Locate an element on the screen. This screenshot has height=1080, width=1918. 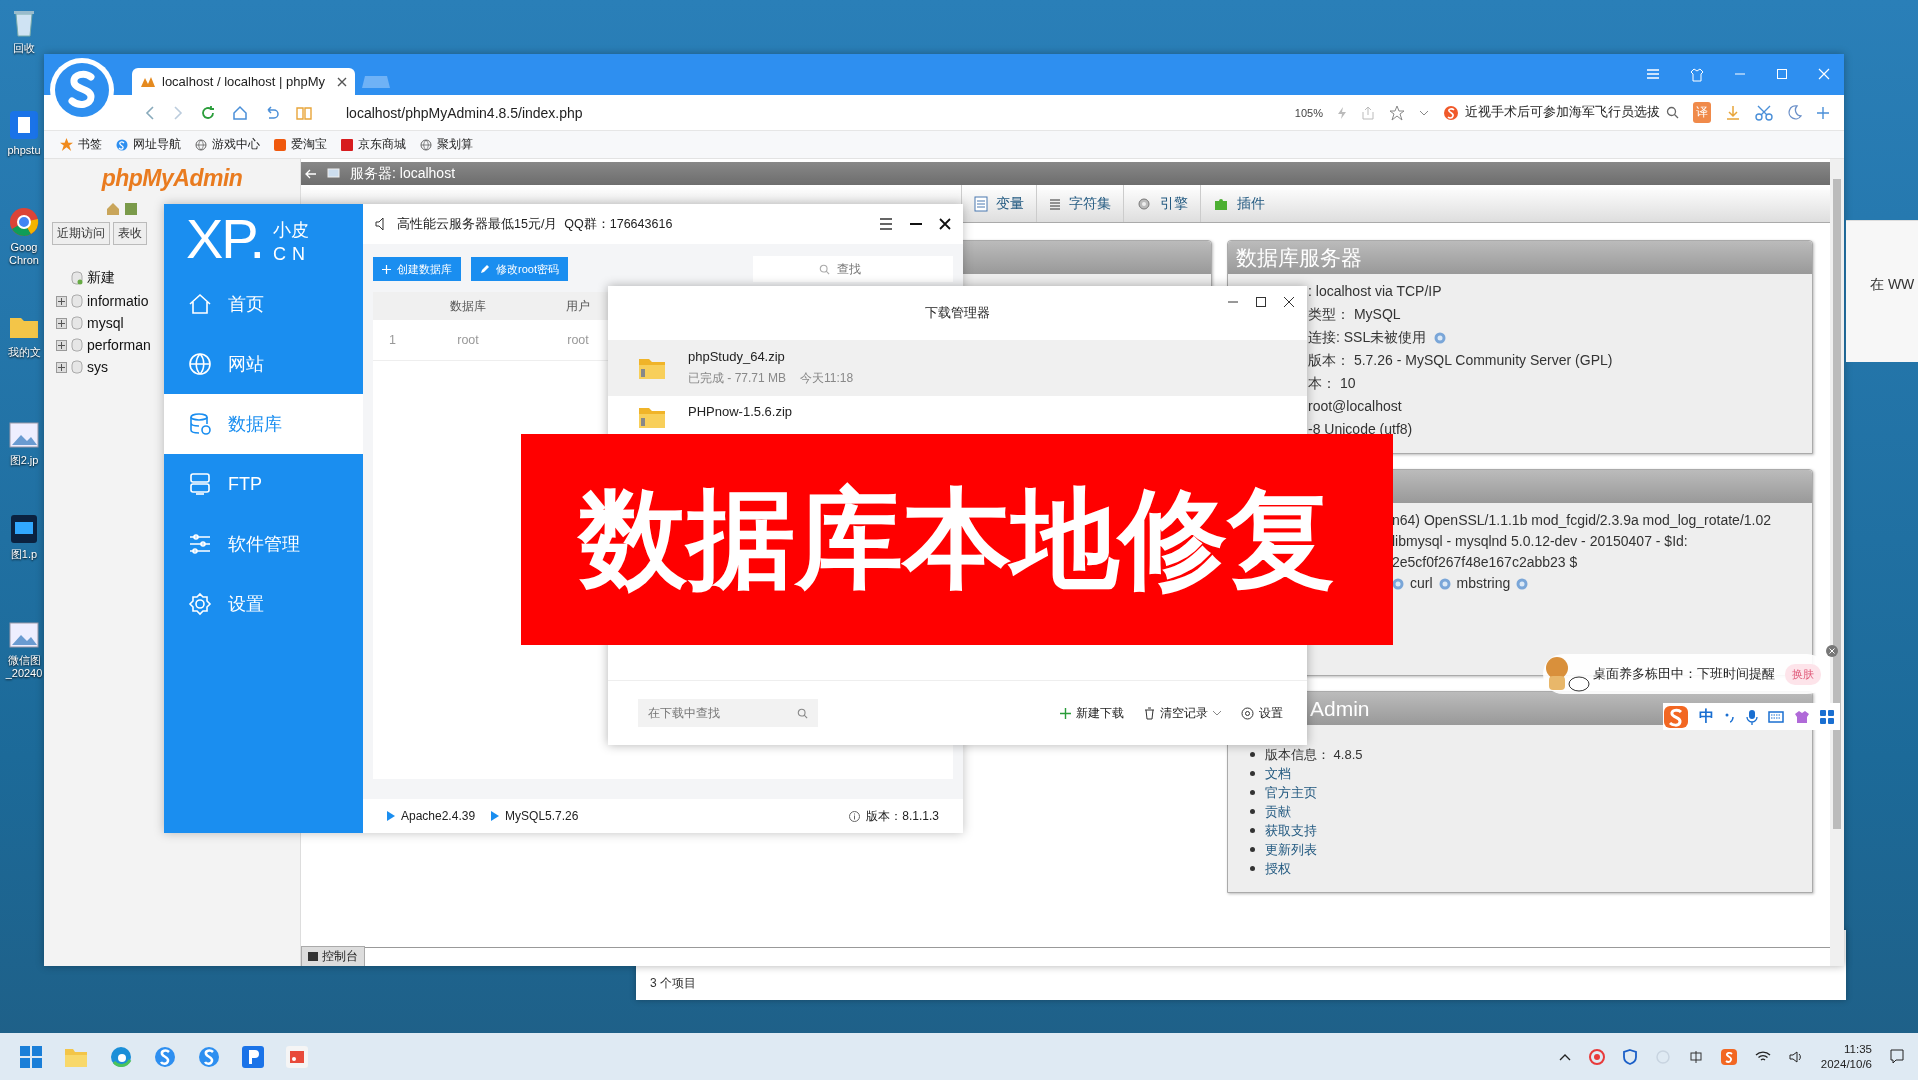
database-tree-item: sys is located at coordinates (97, 367).